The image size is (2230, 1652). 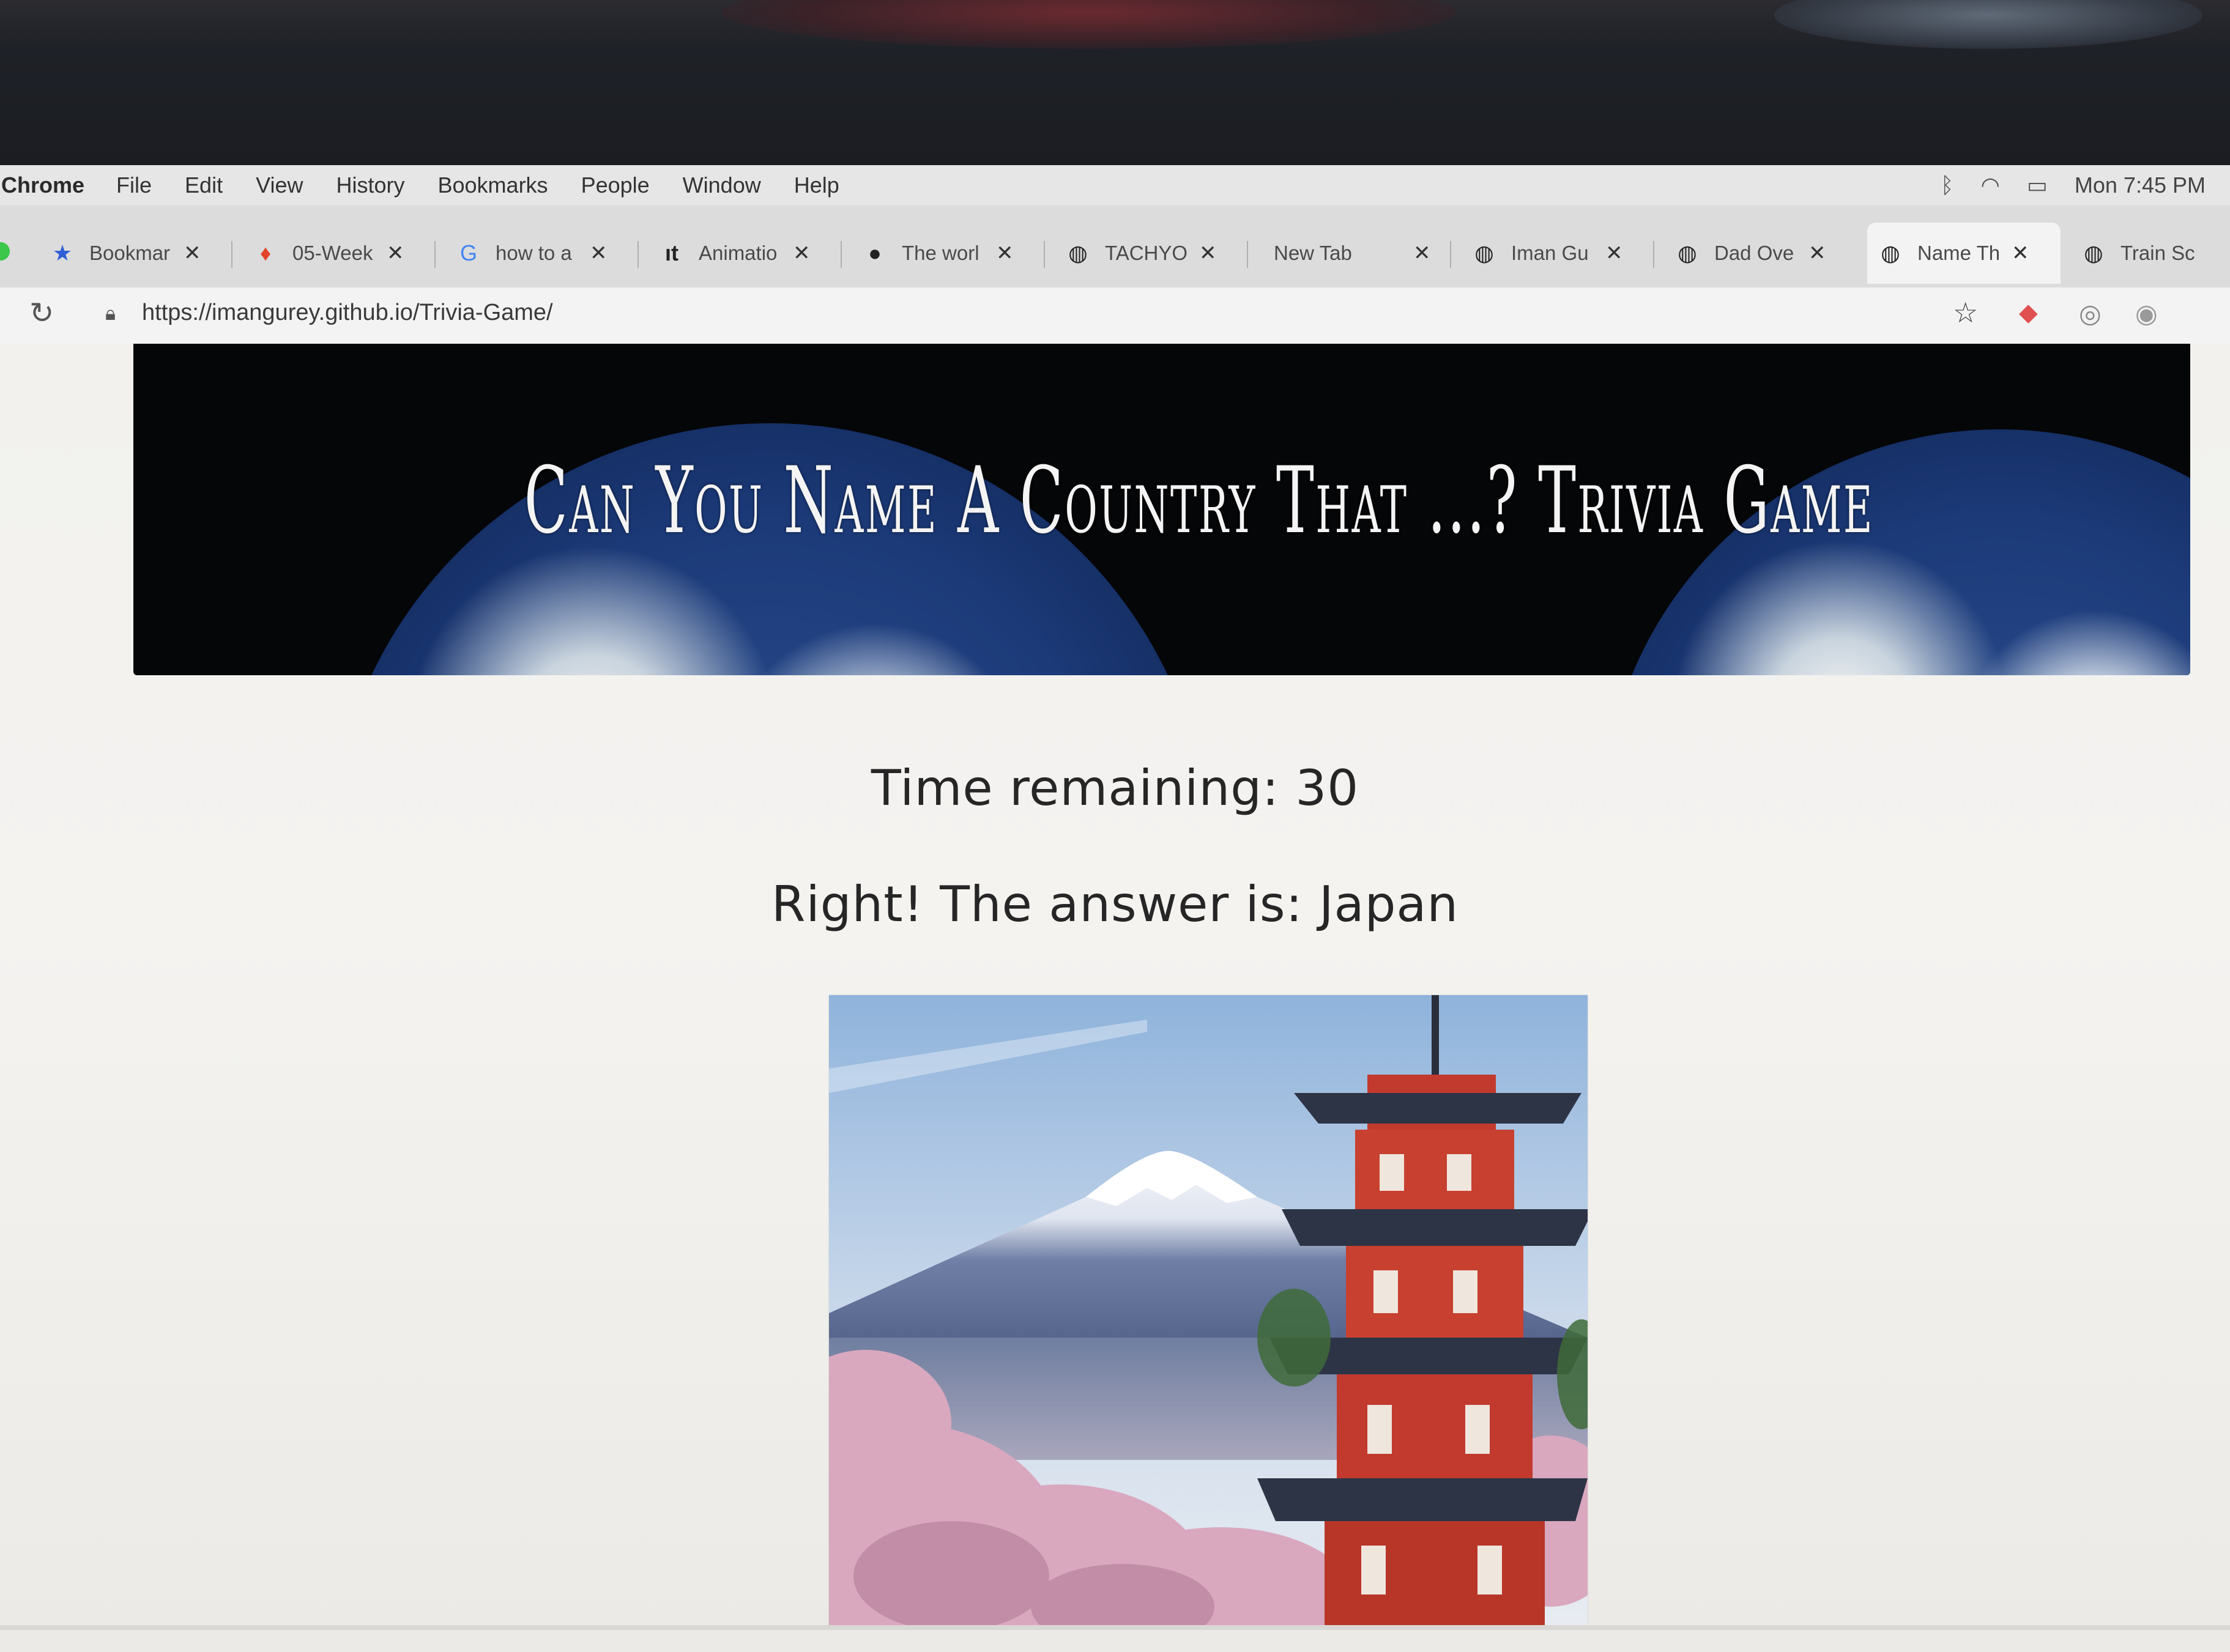 What do you see at coordinates (265, 252) in the screenshot?
I see `gitlab-icon: ♦` at bounding box center [265, 252].